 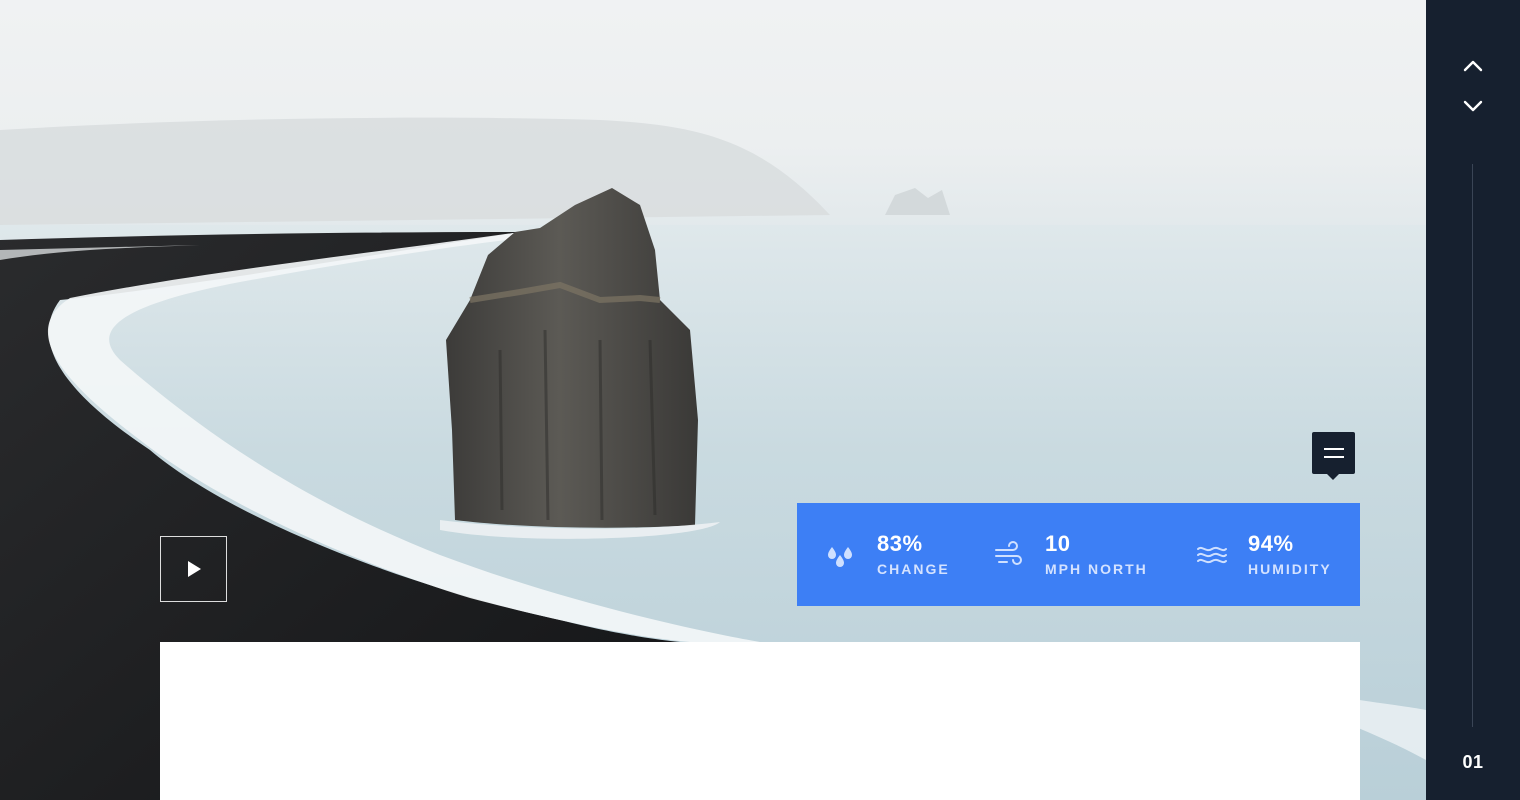 I want to click on weather-humidity: 94% HUMIDITY, so click(x=1264, y=554).